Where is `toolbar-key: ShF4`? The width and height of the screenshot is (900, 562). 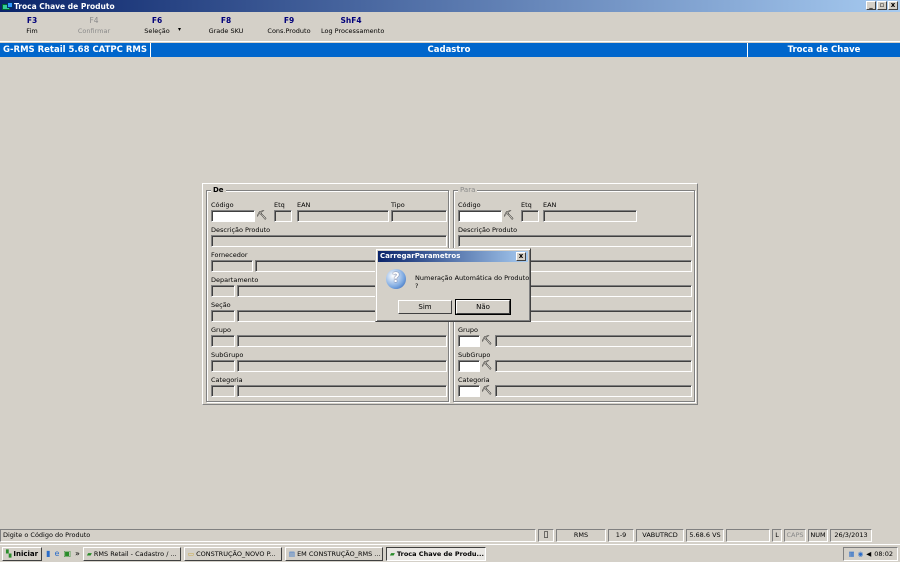
toolbar-key: ShF4 is located at coordinates (351, 20).